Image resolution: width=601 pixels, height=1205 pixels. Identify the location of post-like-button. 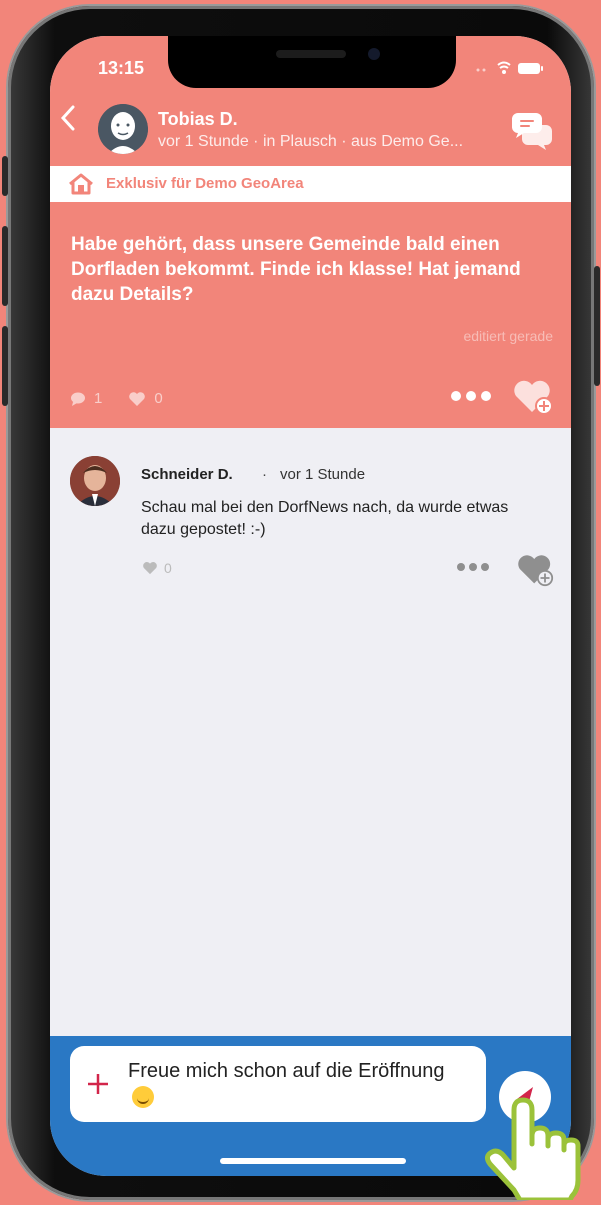
(534, 398).